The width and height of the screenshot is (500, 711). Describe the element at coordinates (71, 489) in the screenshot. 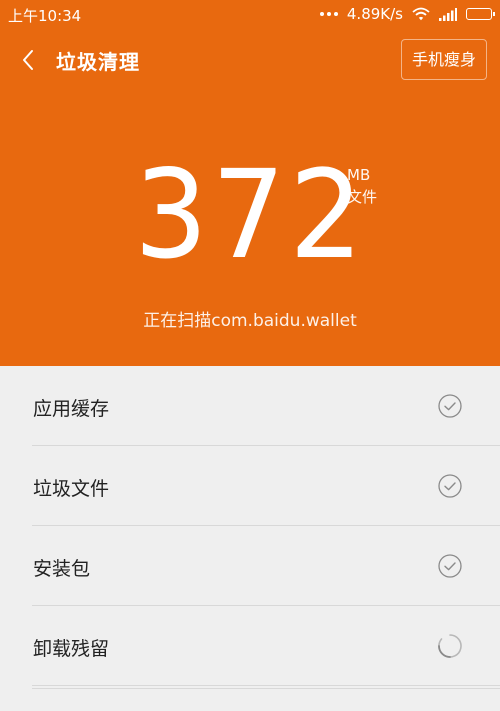

I see `category-label: 垃圾文件` at that location.